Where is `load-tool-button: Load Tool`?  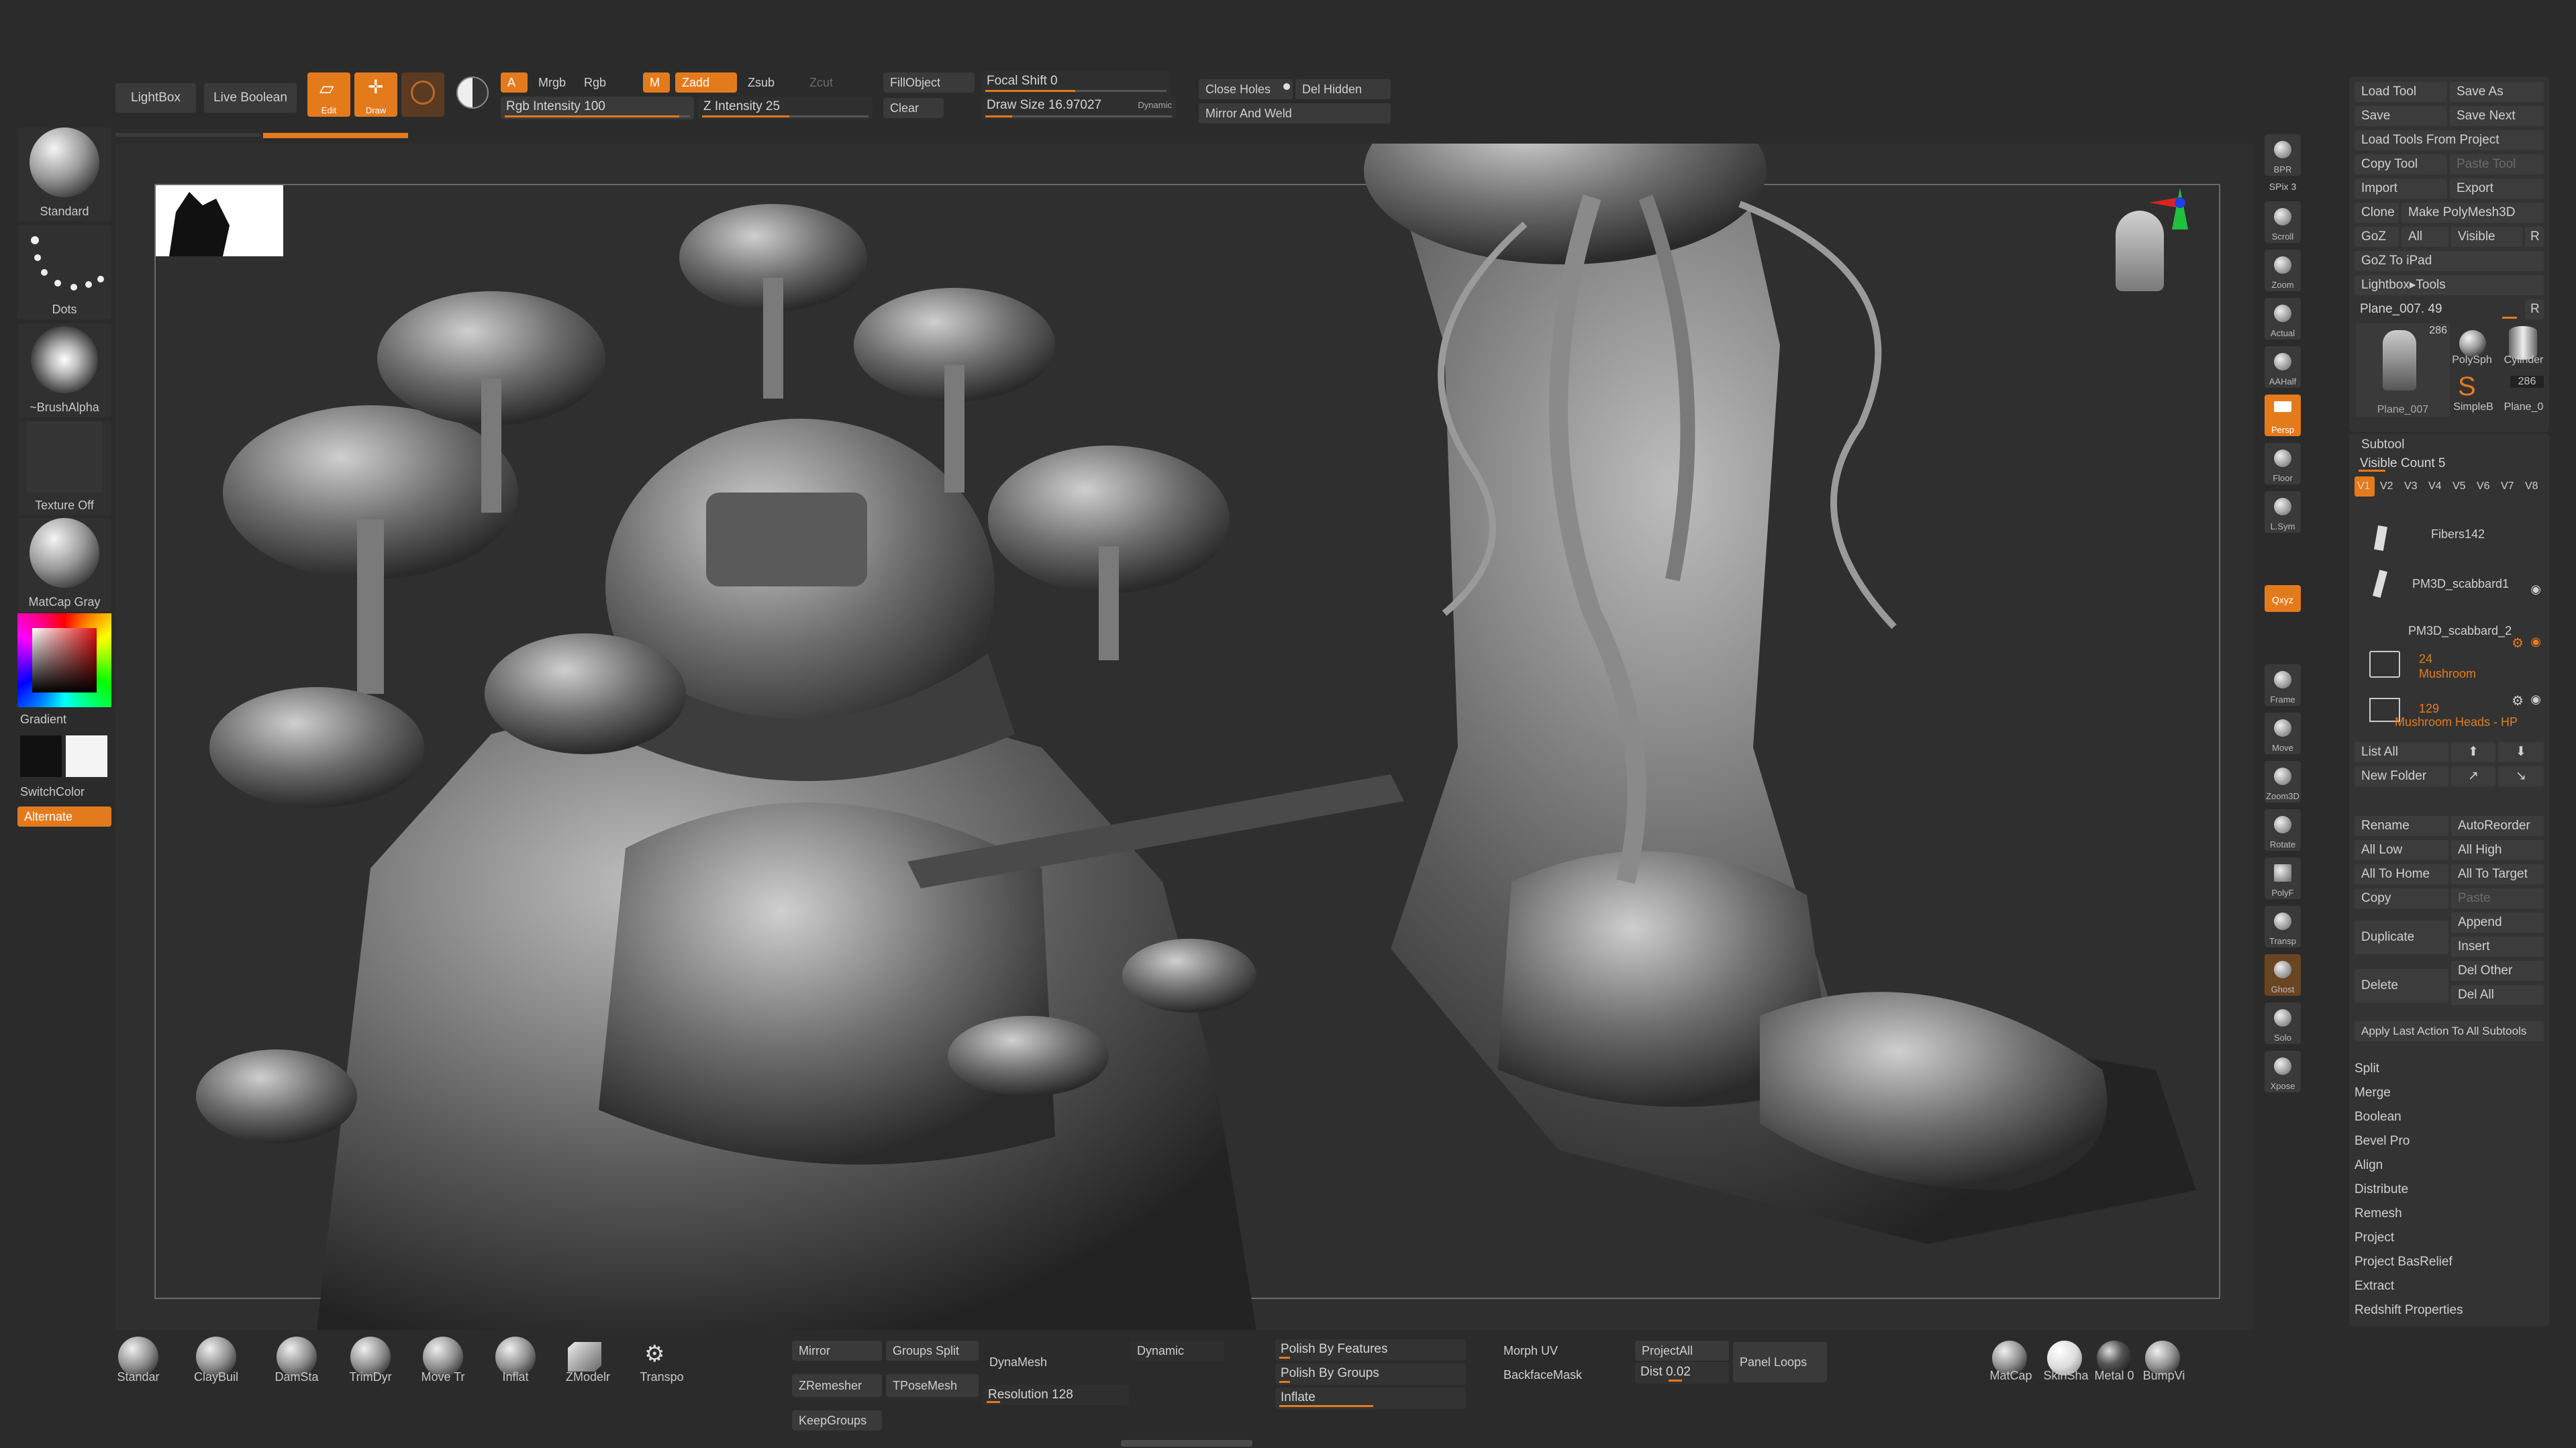
load-tool-button: Load Tool is located at coordinates (2401, 92).